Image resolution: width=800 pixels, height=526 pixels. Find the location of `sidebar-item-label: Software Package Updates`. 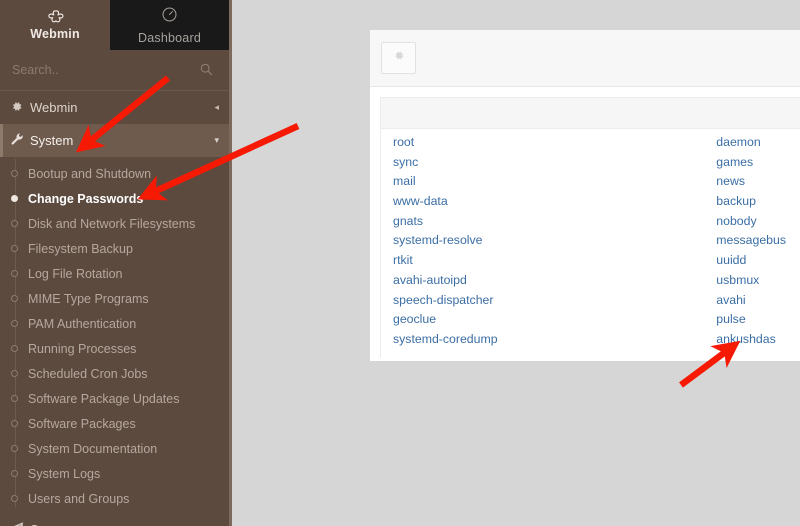

sidebar-item-label: Software Package Updates is located at coordinates (104, 398).